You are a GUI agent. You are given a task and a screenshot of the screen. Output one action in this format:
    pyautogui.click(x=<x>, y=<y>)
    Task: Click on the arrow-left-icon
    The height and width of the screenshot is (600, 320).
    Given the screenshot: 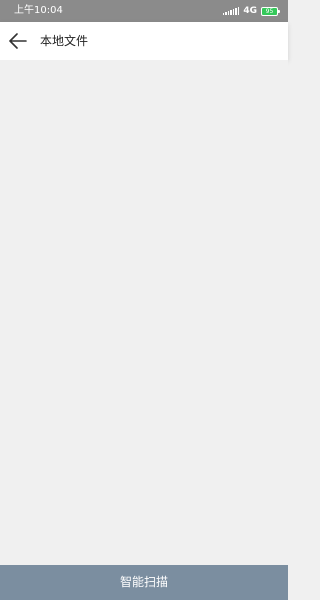 What is the action you would take?
    pyautogui.click(x=18, y=41)
    